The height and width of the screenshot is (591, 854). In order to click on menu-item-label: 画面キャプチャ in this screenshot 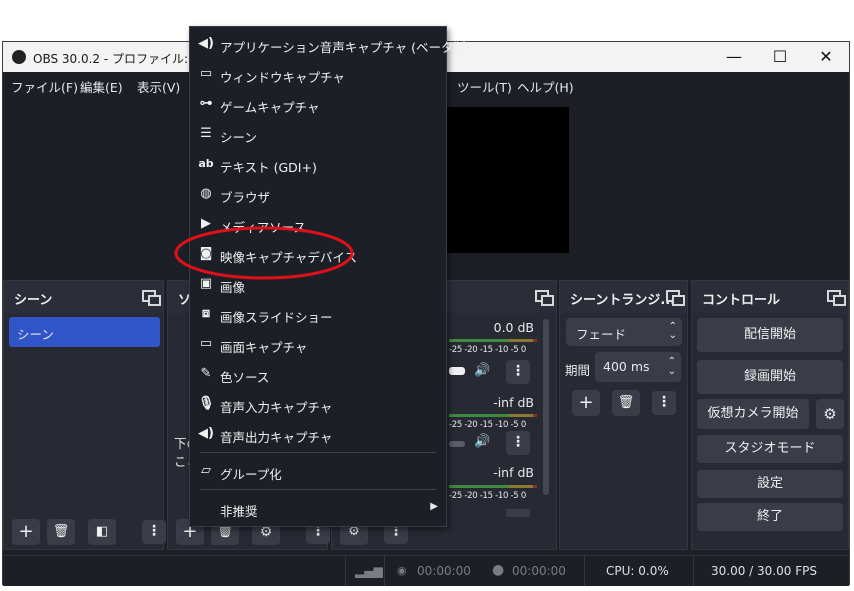, I will do `click(264, 347)`.